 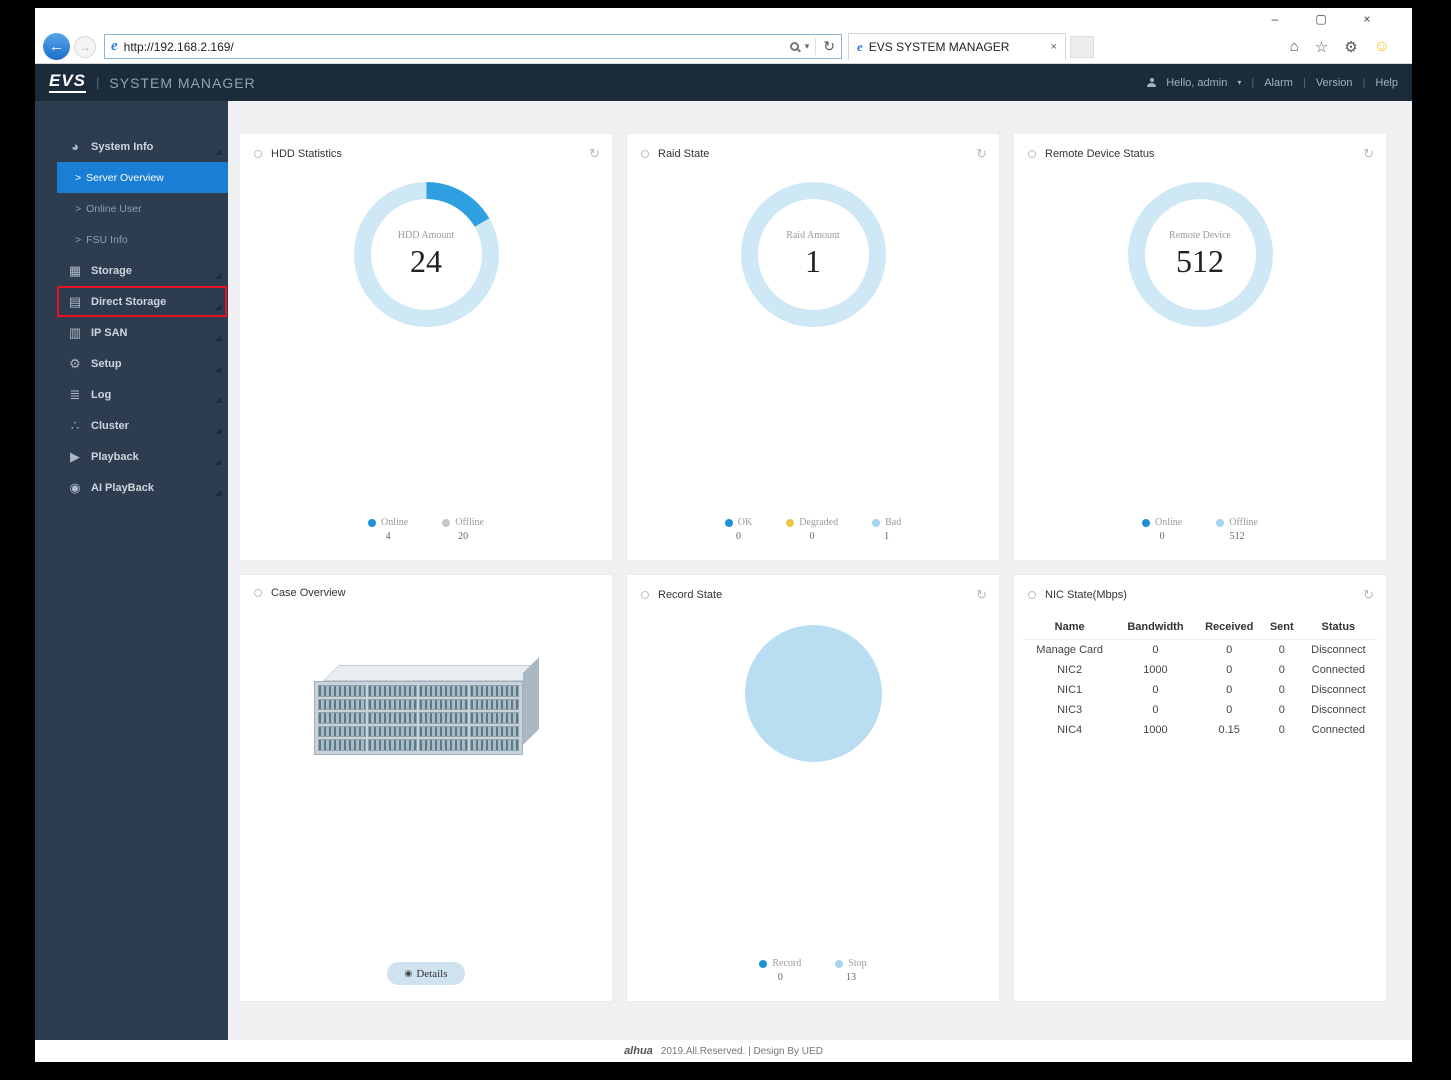 I want to click on search-dropdown-icon: ▾, so click(x=807, y=46).